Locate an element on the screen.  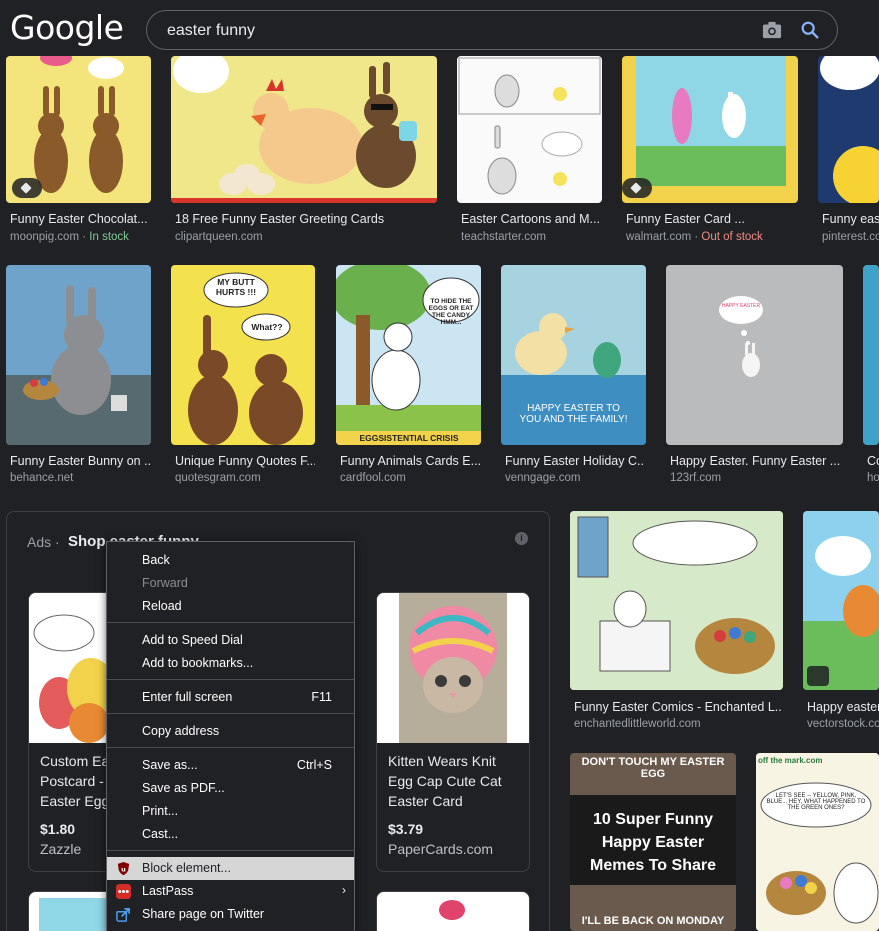
result-source: 123rf.com is located at coordinates (696, 478).